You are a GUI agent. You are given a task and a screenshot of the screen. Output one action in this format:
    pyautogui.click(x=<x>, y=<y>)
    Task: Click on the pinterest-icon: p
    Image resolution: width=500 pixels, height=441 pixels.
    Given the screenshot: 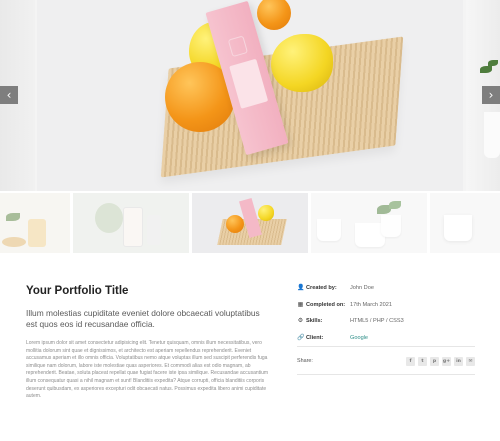 What is the action you would take?
    pyautogui.click(x=434, y=361)
    